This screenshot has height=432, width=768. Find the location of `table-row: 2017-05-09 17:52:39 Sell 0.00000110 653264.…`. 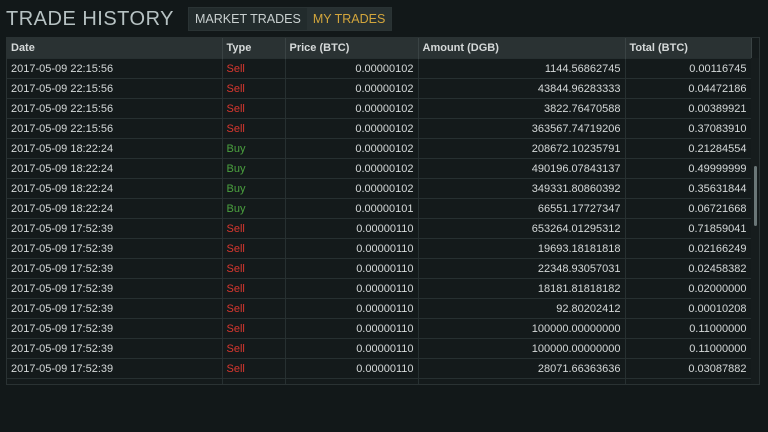

table-row: 2017-05-09 17:52:39 Sell 0.00000110 653264.… is located at coordinates (379, 228).